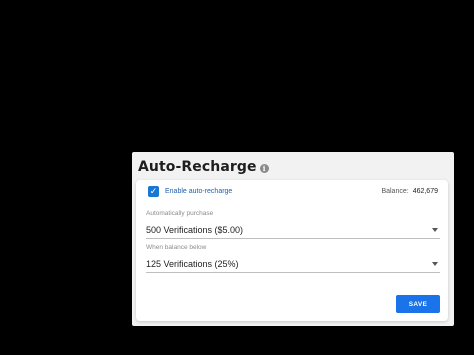  What do you see at coordinates (395, 191) in the screenshot?
I see `balance-label: Balance:` at bounding box center [395, 191].